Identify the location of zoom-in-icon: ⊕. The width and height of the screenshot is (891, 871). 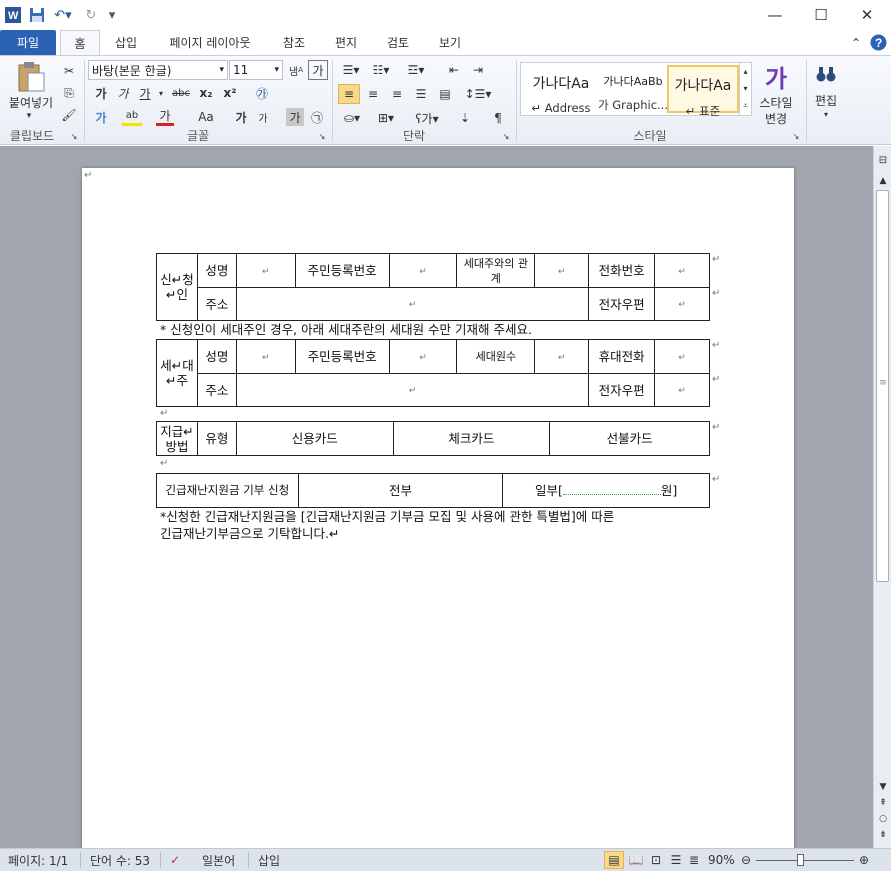
(864, 860).